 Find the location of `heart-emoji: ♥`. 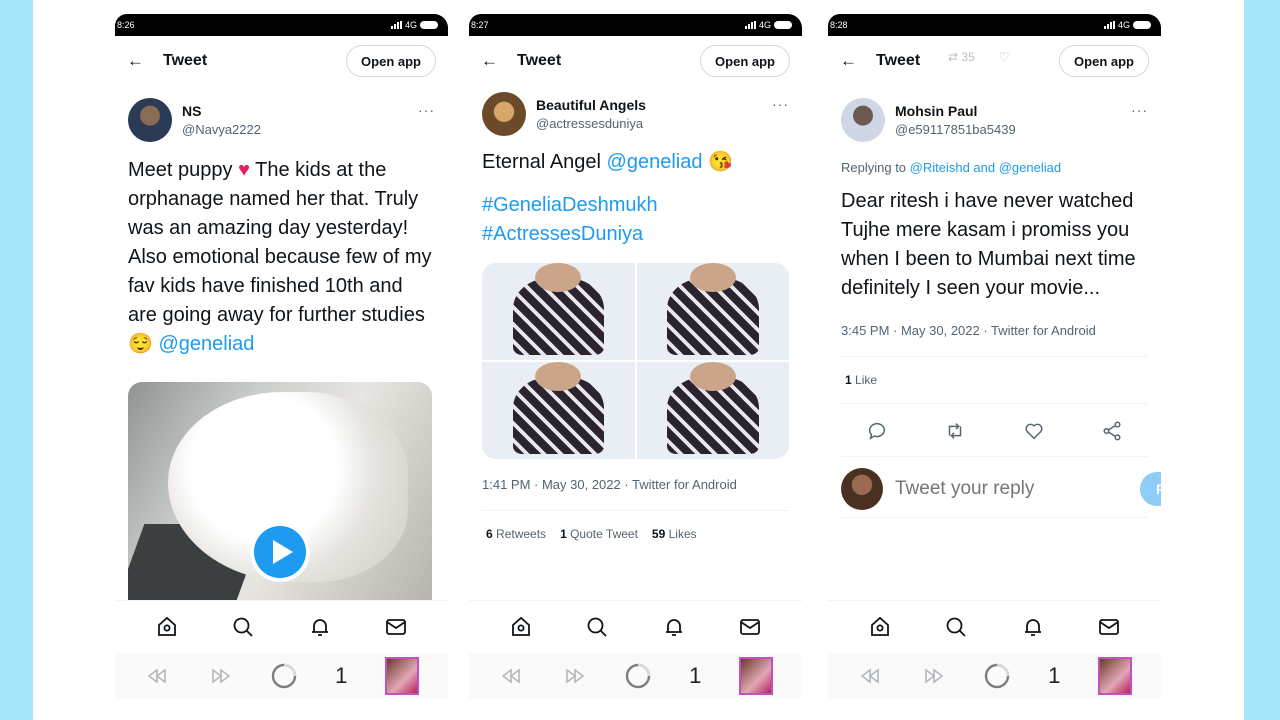

heart-emoji: ♥ is located at coordinates (244, 170).